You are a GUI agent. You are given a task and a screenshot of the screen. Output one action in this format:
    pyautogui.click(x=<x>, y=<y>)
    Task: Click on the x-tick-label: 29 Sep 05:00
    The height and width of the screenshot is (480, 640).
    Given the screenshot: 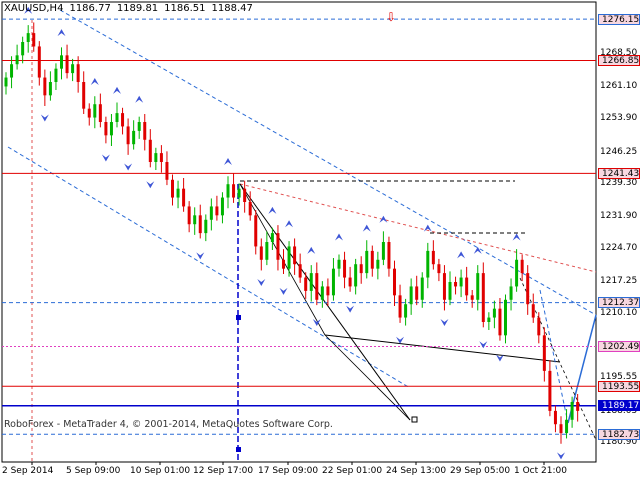 What is the action you would take?
    pyautogui.click(x=480, y=471)
    